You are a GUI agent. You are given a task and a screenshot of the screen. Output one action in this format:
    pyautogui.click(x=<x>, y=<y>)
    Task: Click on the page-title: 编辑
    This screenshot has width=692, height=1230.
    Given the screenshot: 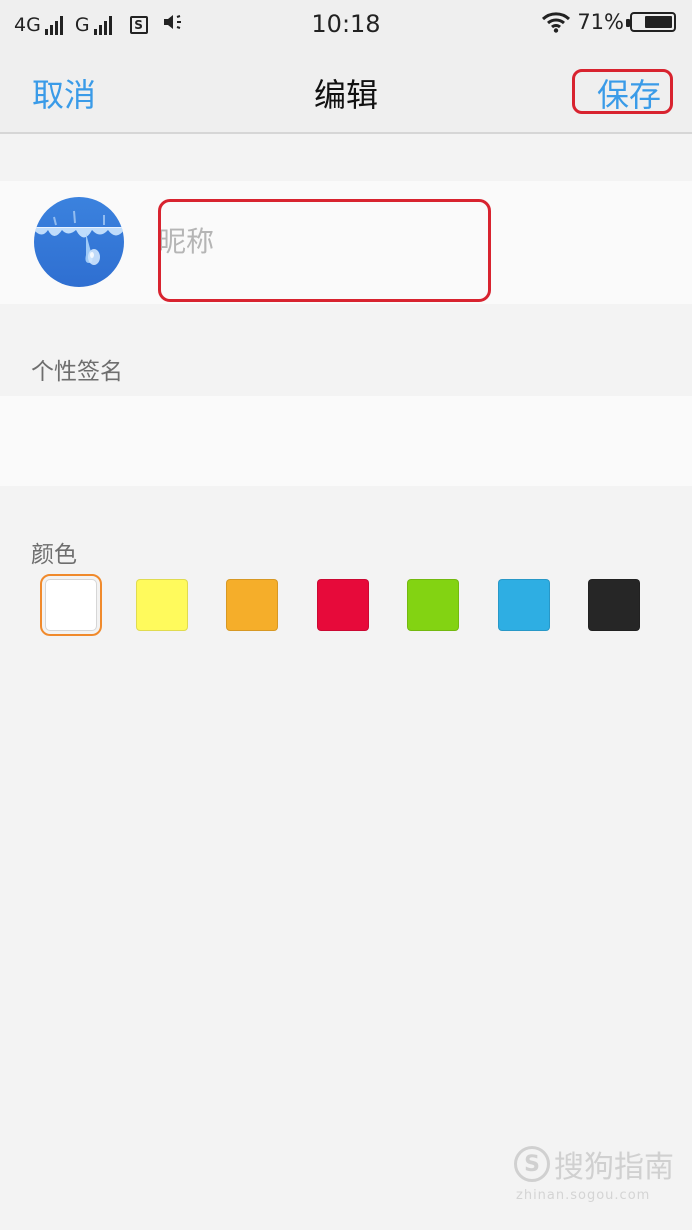 What is the action you would take?
    pyautogui.click(x=345, y=95)
    